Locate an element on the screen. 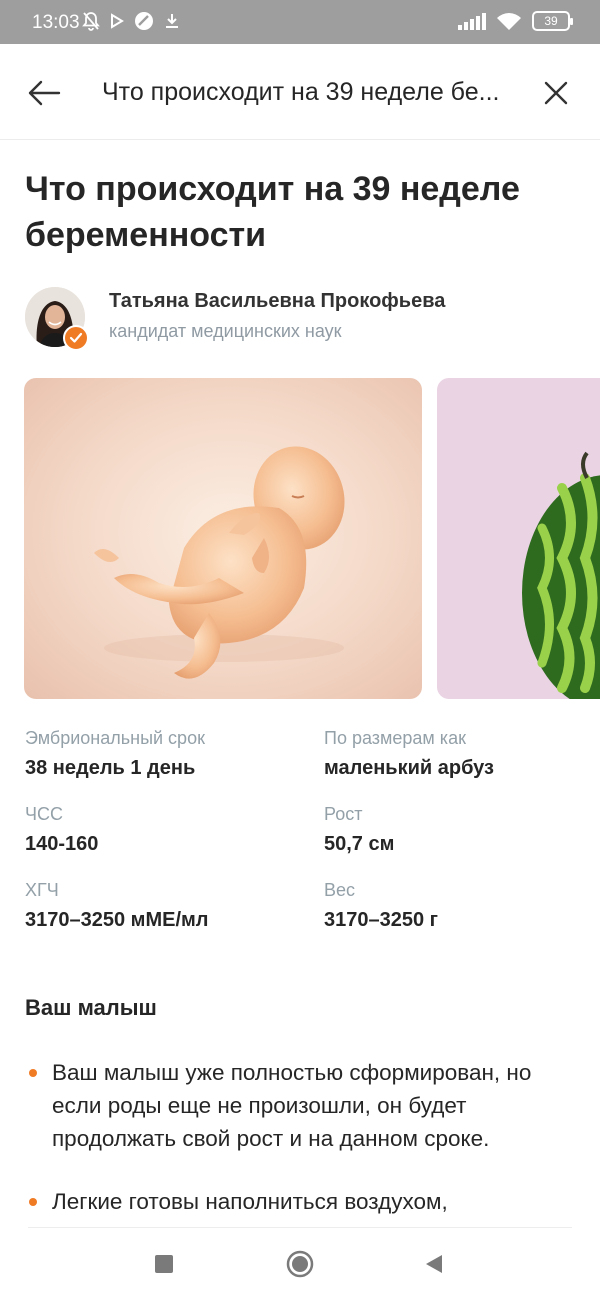  nav-back-button is located at coordinates (434, 1264).